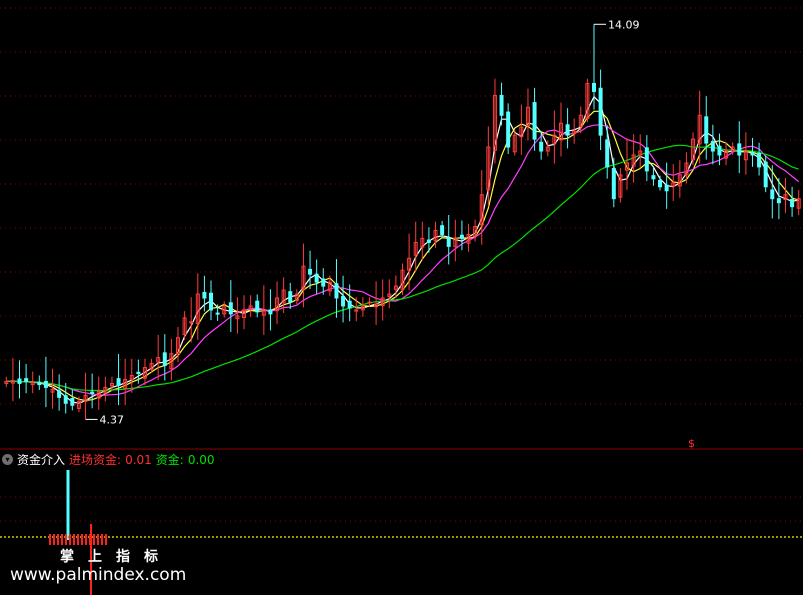 The image size is (803, 595). I want to click on watermark-url: www.palmindex.com, so click(98, 575).